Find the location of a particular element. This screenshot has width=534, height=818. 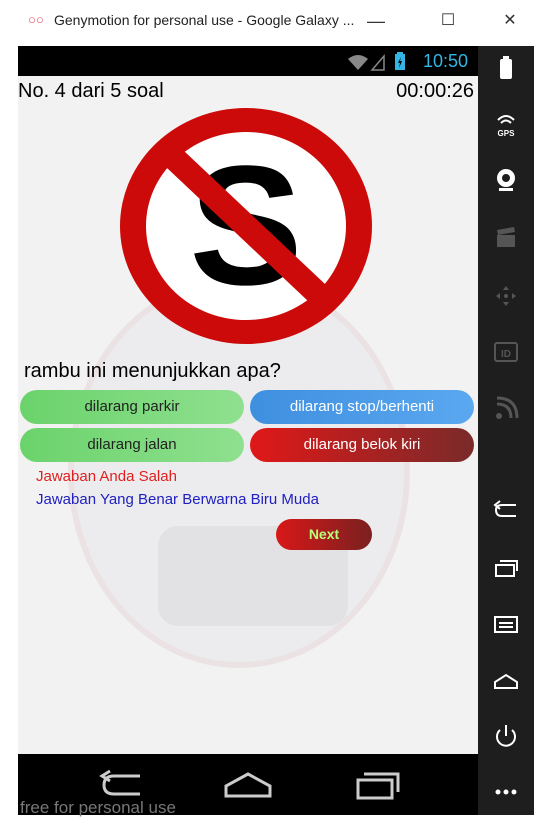

question-text: rambu ini menunjukkan apa? is located at coordinates (152, 371).